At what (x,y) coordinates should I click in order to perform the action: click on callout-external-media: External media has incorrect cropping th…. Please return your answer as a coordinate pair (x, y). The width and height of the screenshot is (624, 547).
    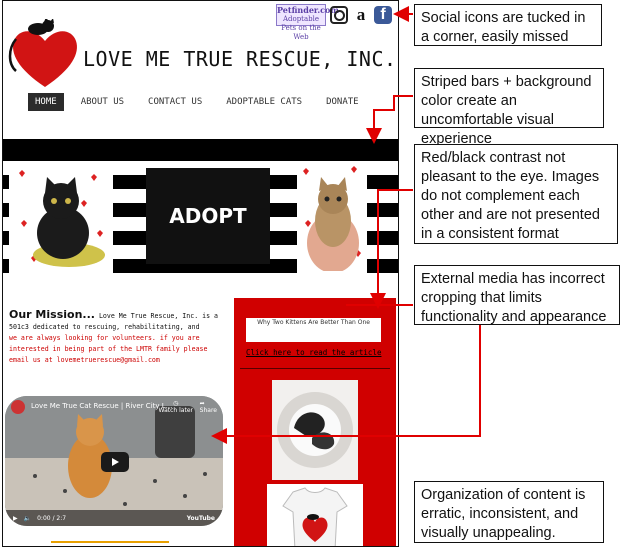
    Looking at the image, I should click on (517, 295).